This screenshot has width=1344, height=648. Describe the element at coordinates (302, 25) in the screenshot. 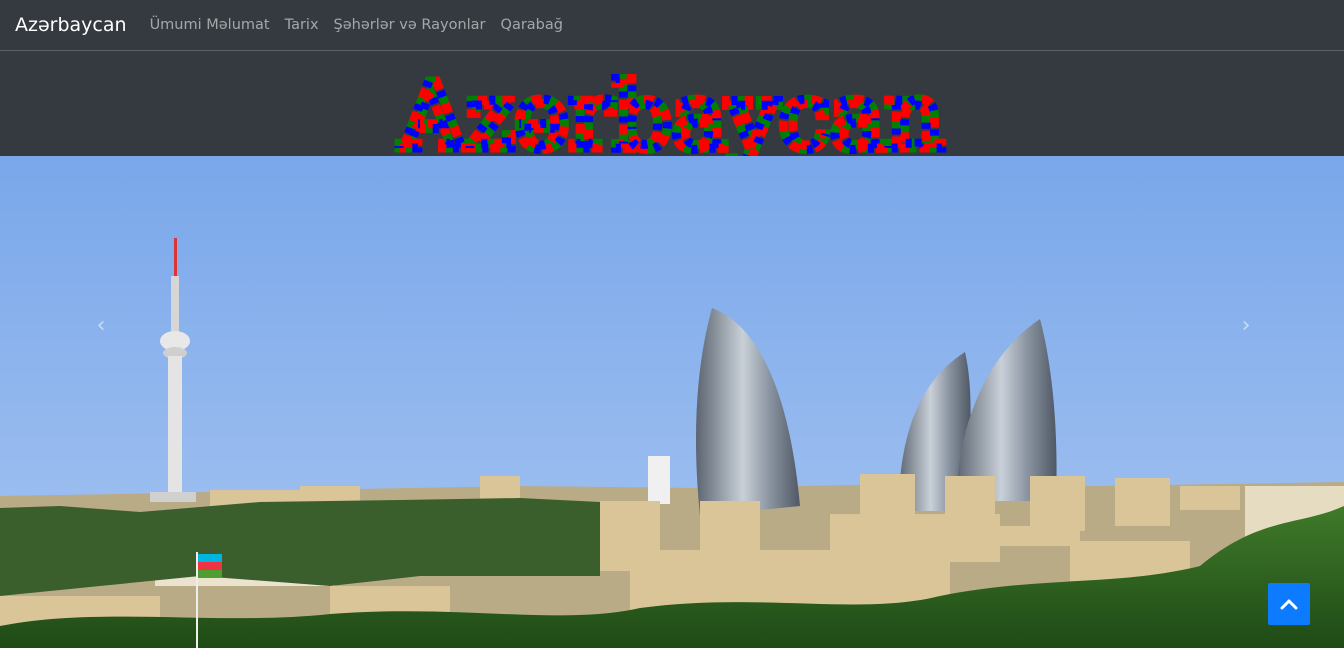

I see `nav-link-tarix: Tarix` at that location.